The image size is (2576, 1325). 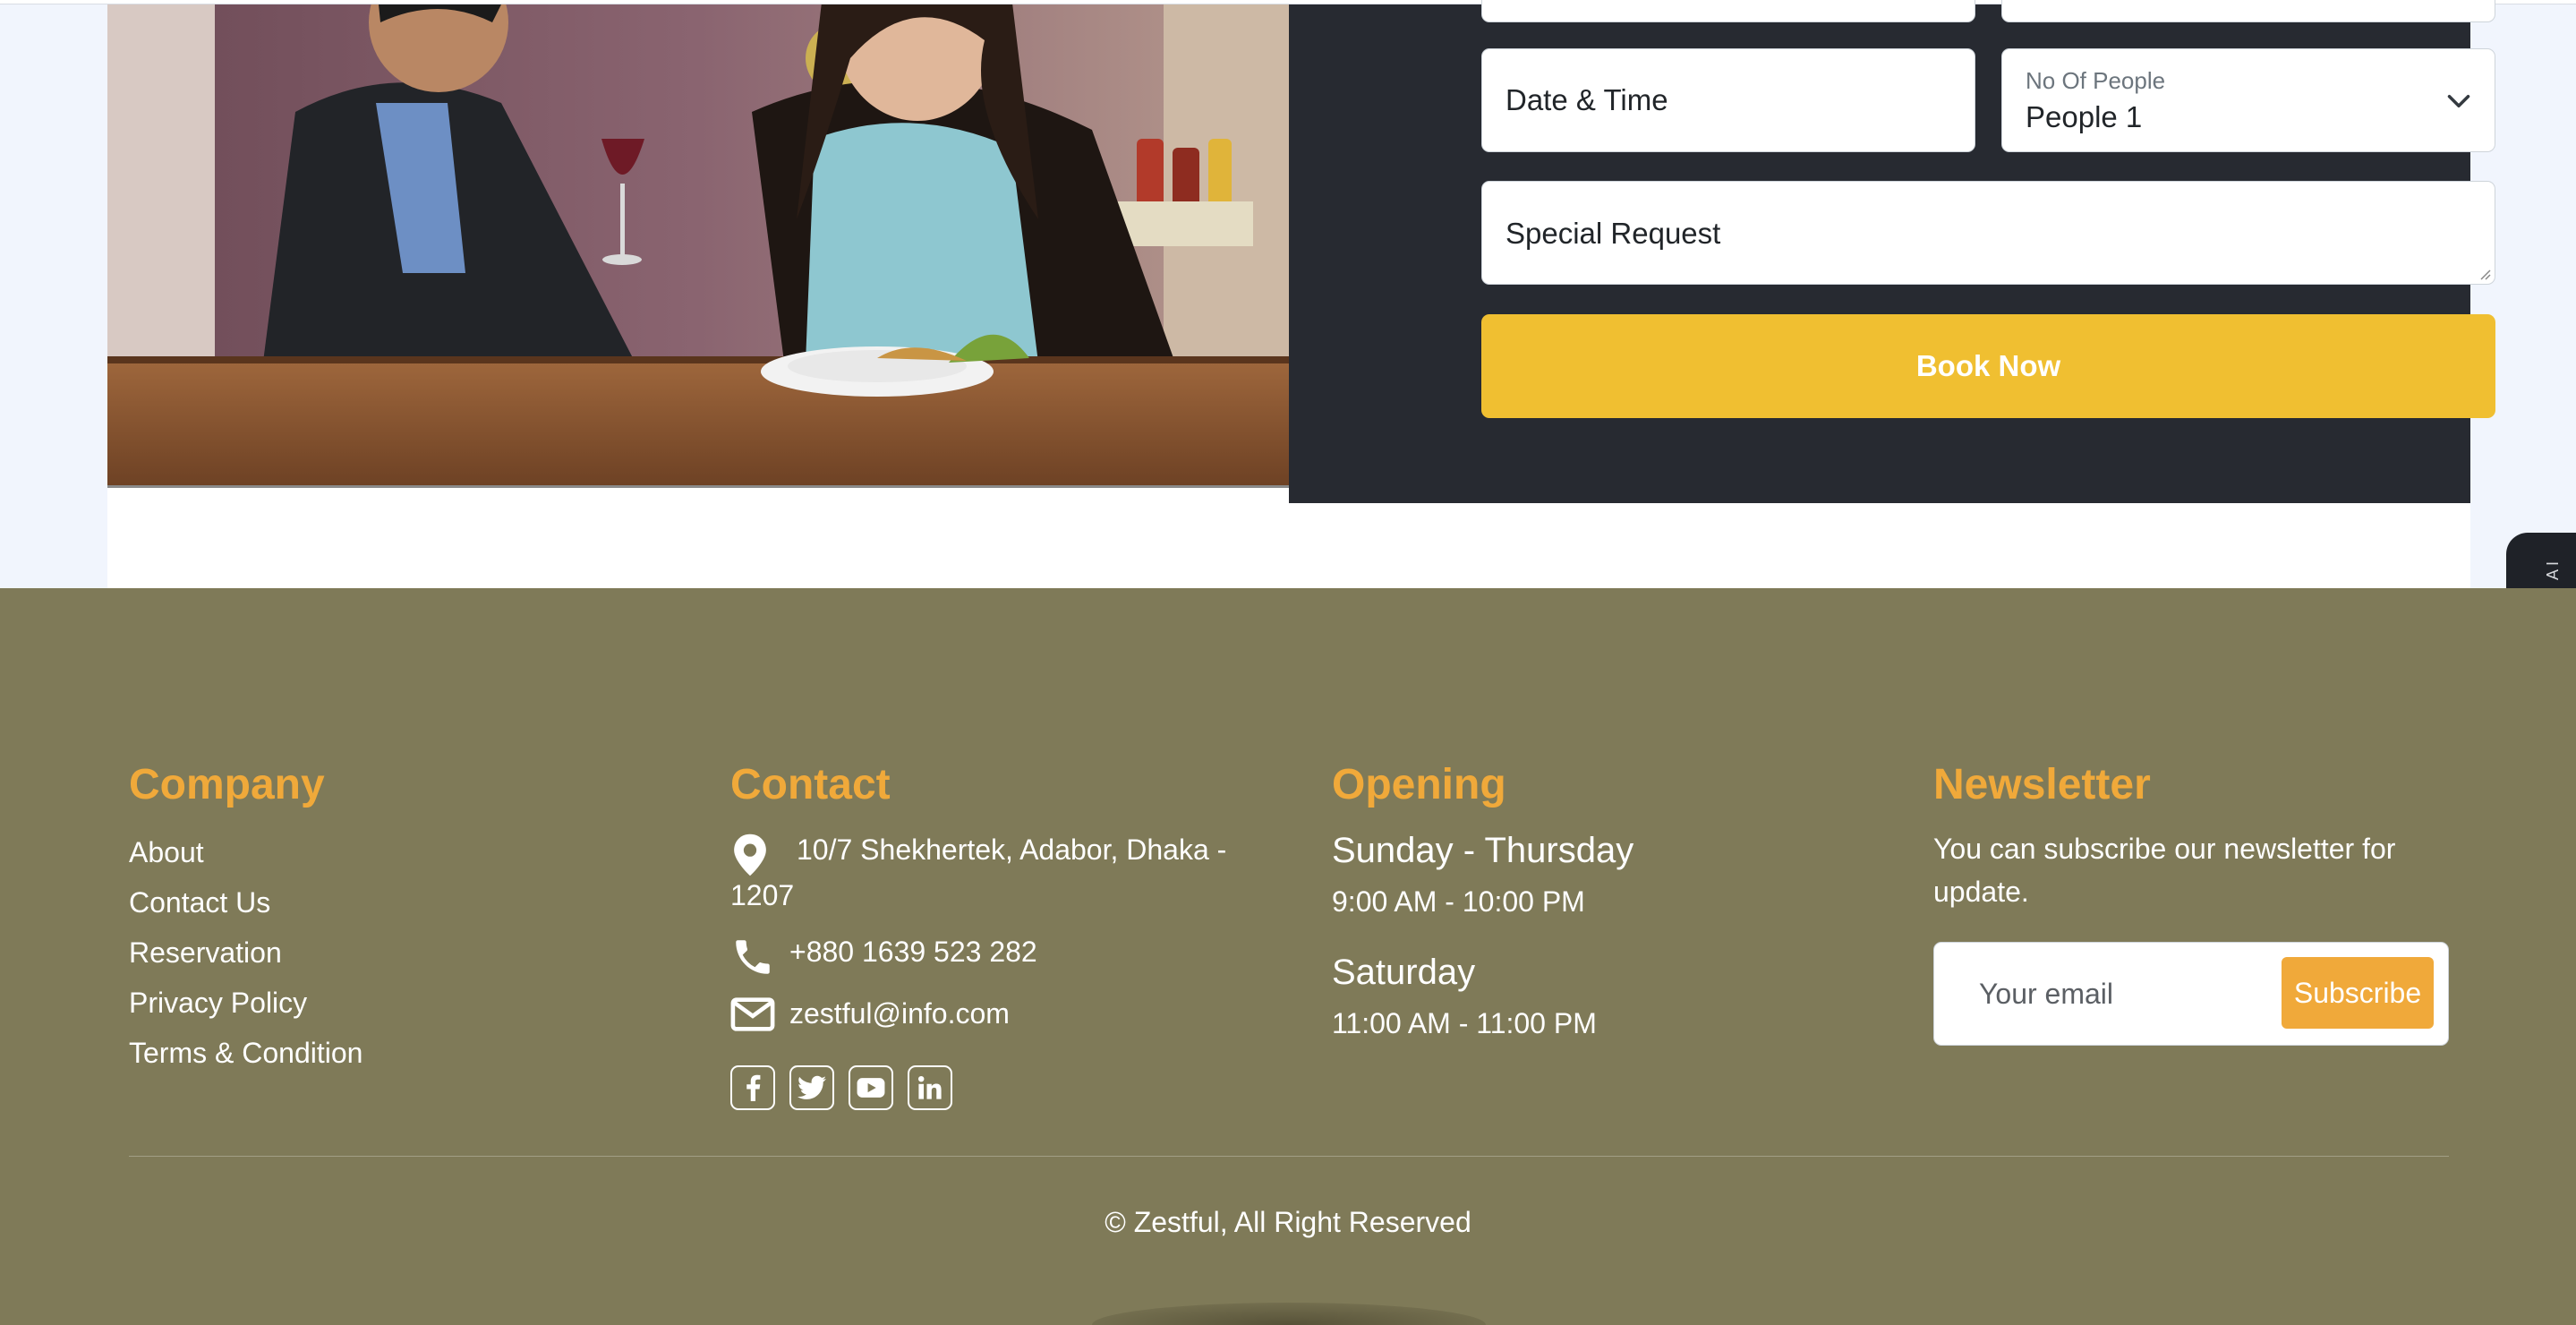 I want to click on phone-icon, so click(x=753, y=957).